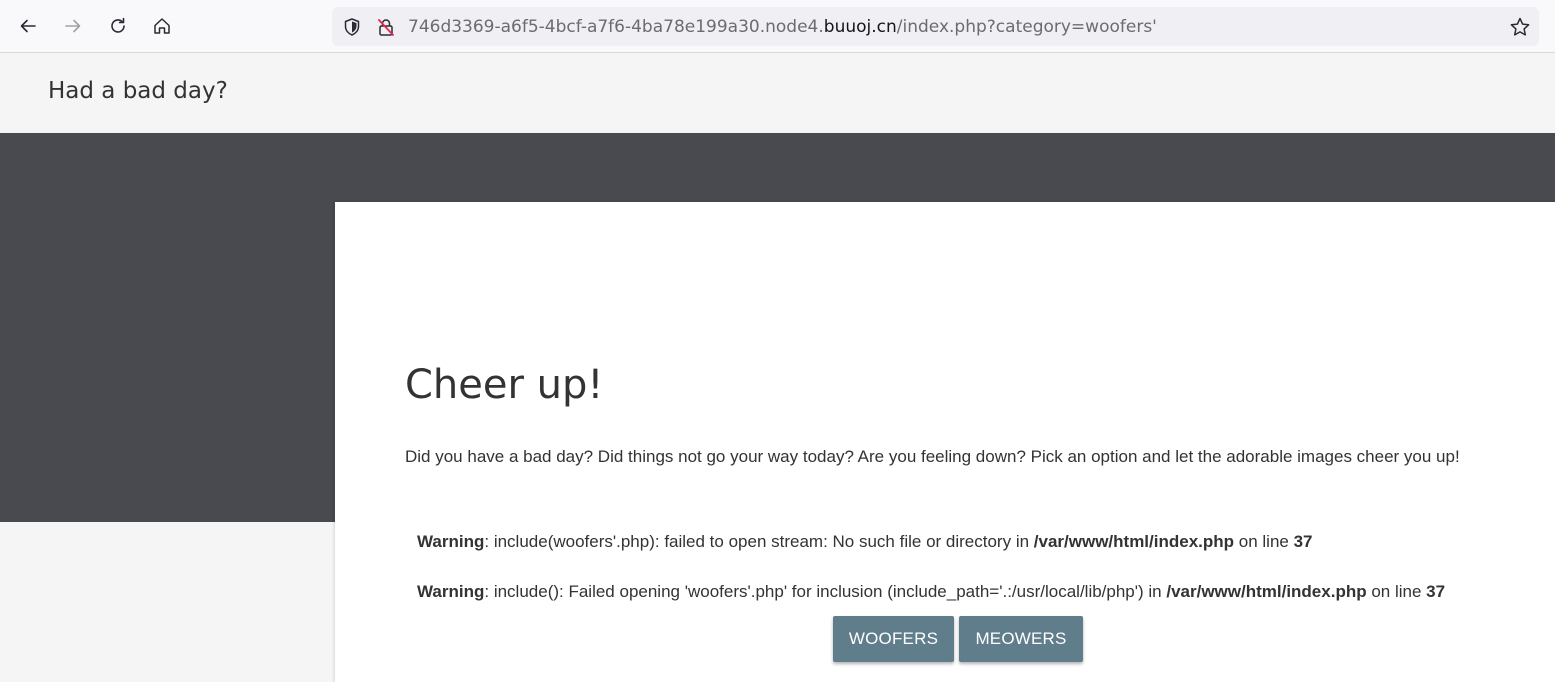  I want to click on home-icon, so click(162, 26).